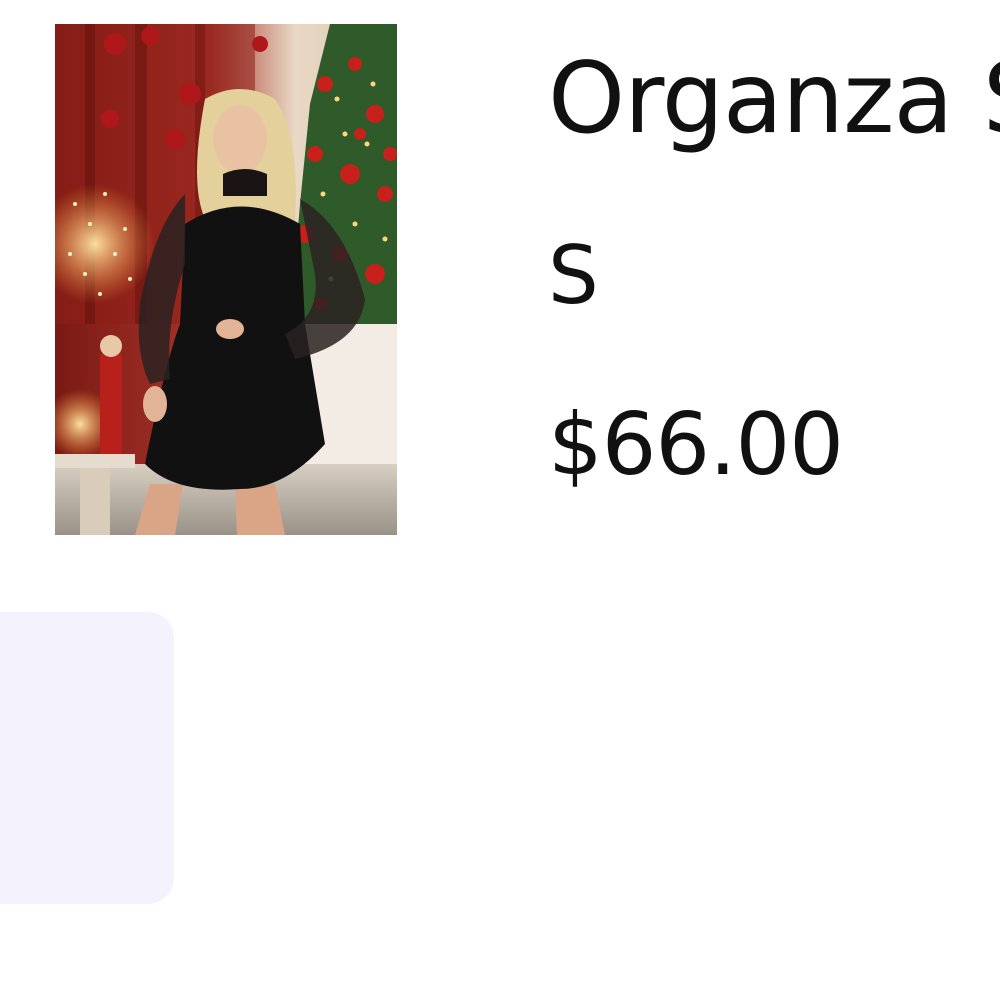  Describe the element at coordinates (573, 275) in the screenshot. I see `product-size: S` at that location.